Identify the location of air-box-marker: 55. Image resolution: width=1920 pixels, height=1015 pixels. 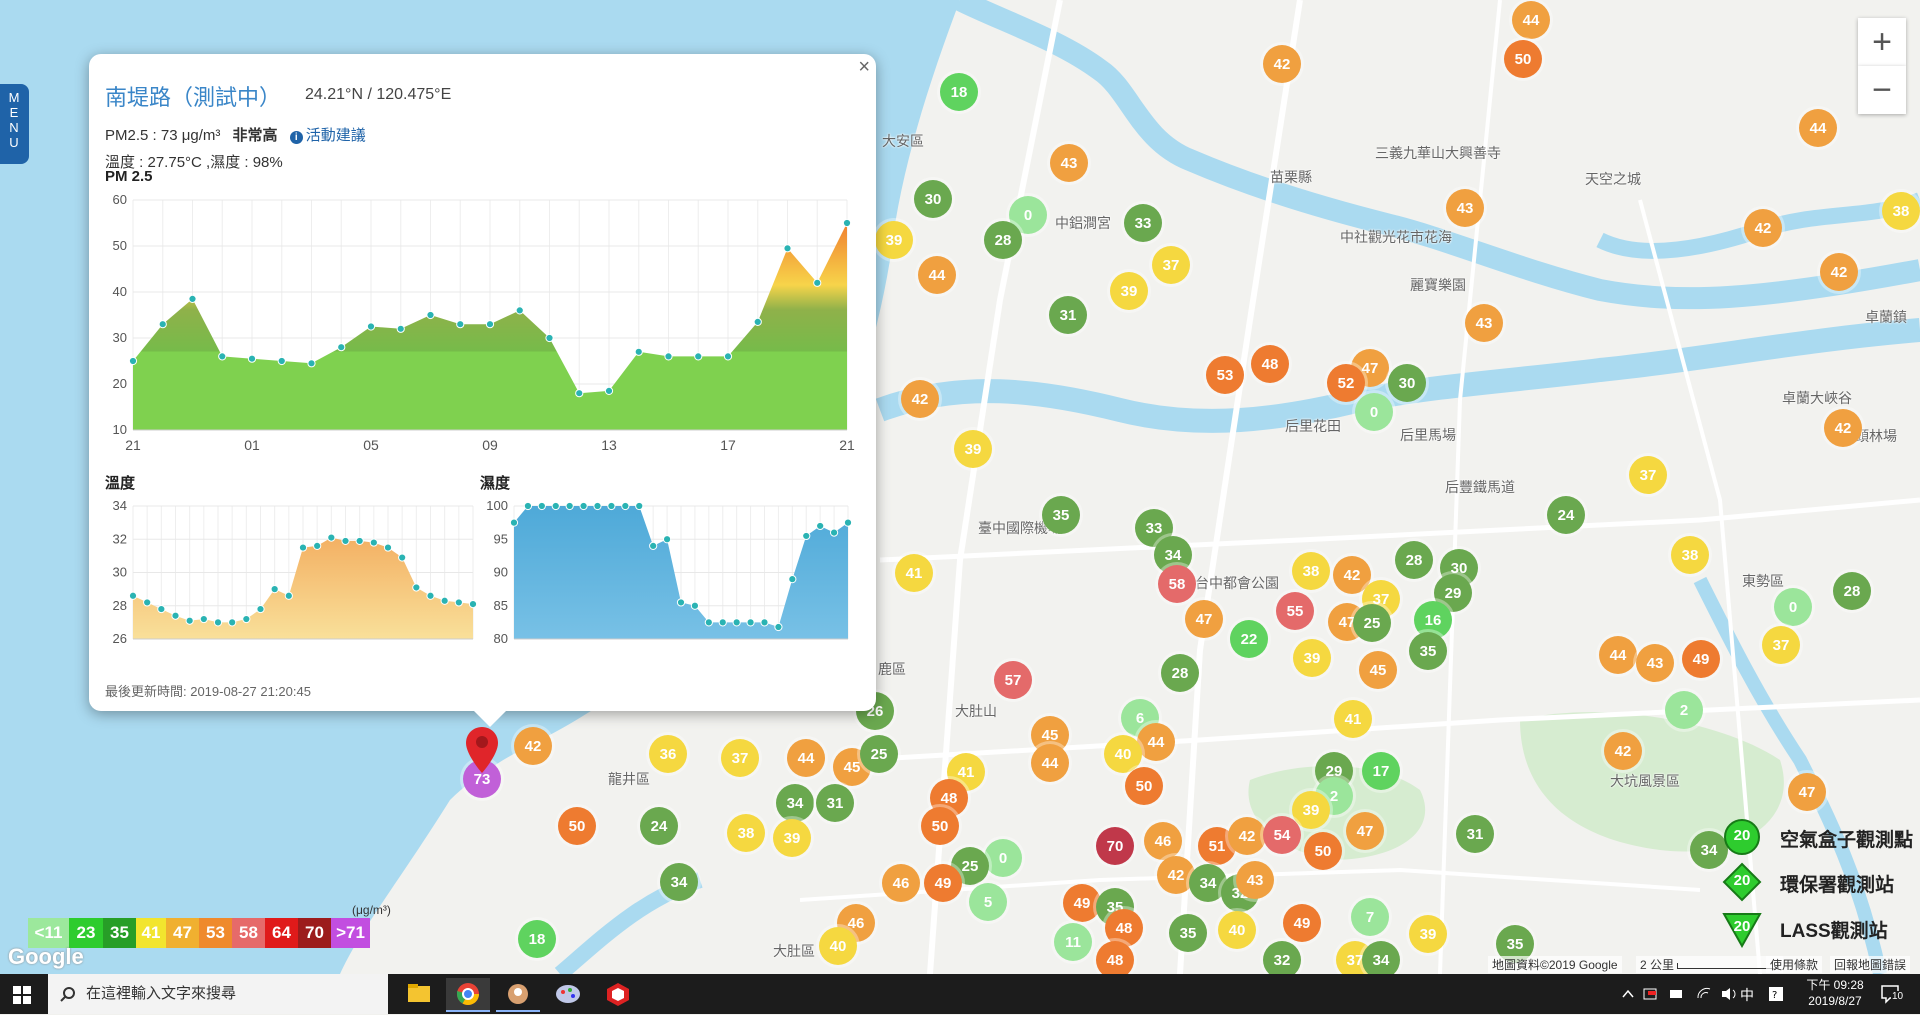
(1295, 611).